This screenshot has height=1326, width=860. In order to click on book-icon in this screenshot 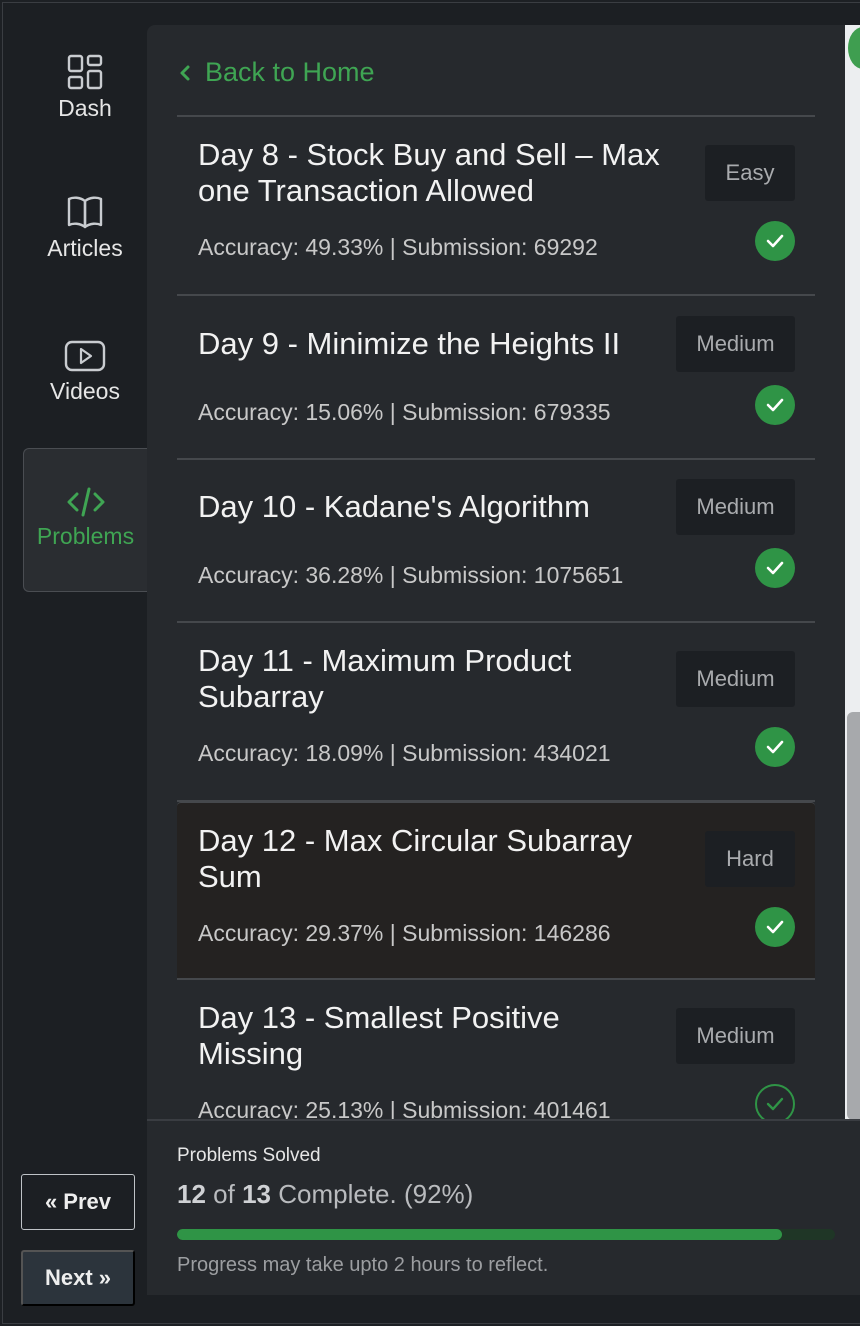, I will do `click(85, 212)`.